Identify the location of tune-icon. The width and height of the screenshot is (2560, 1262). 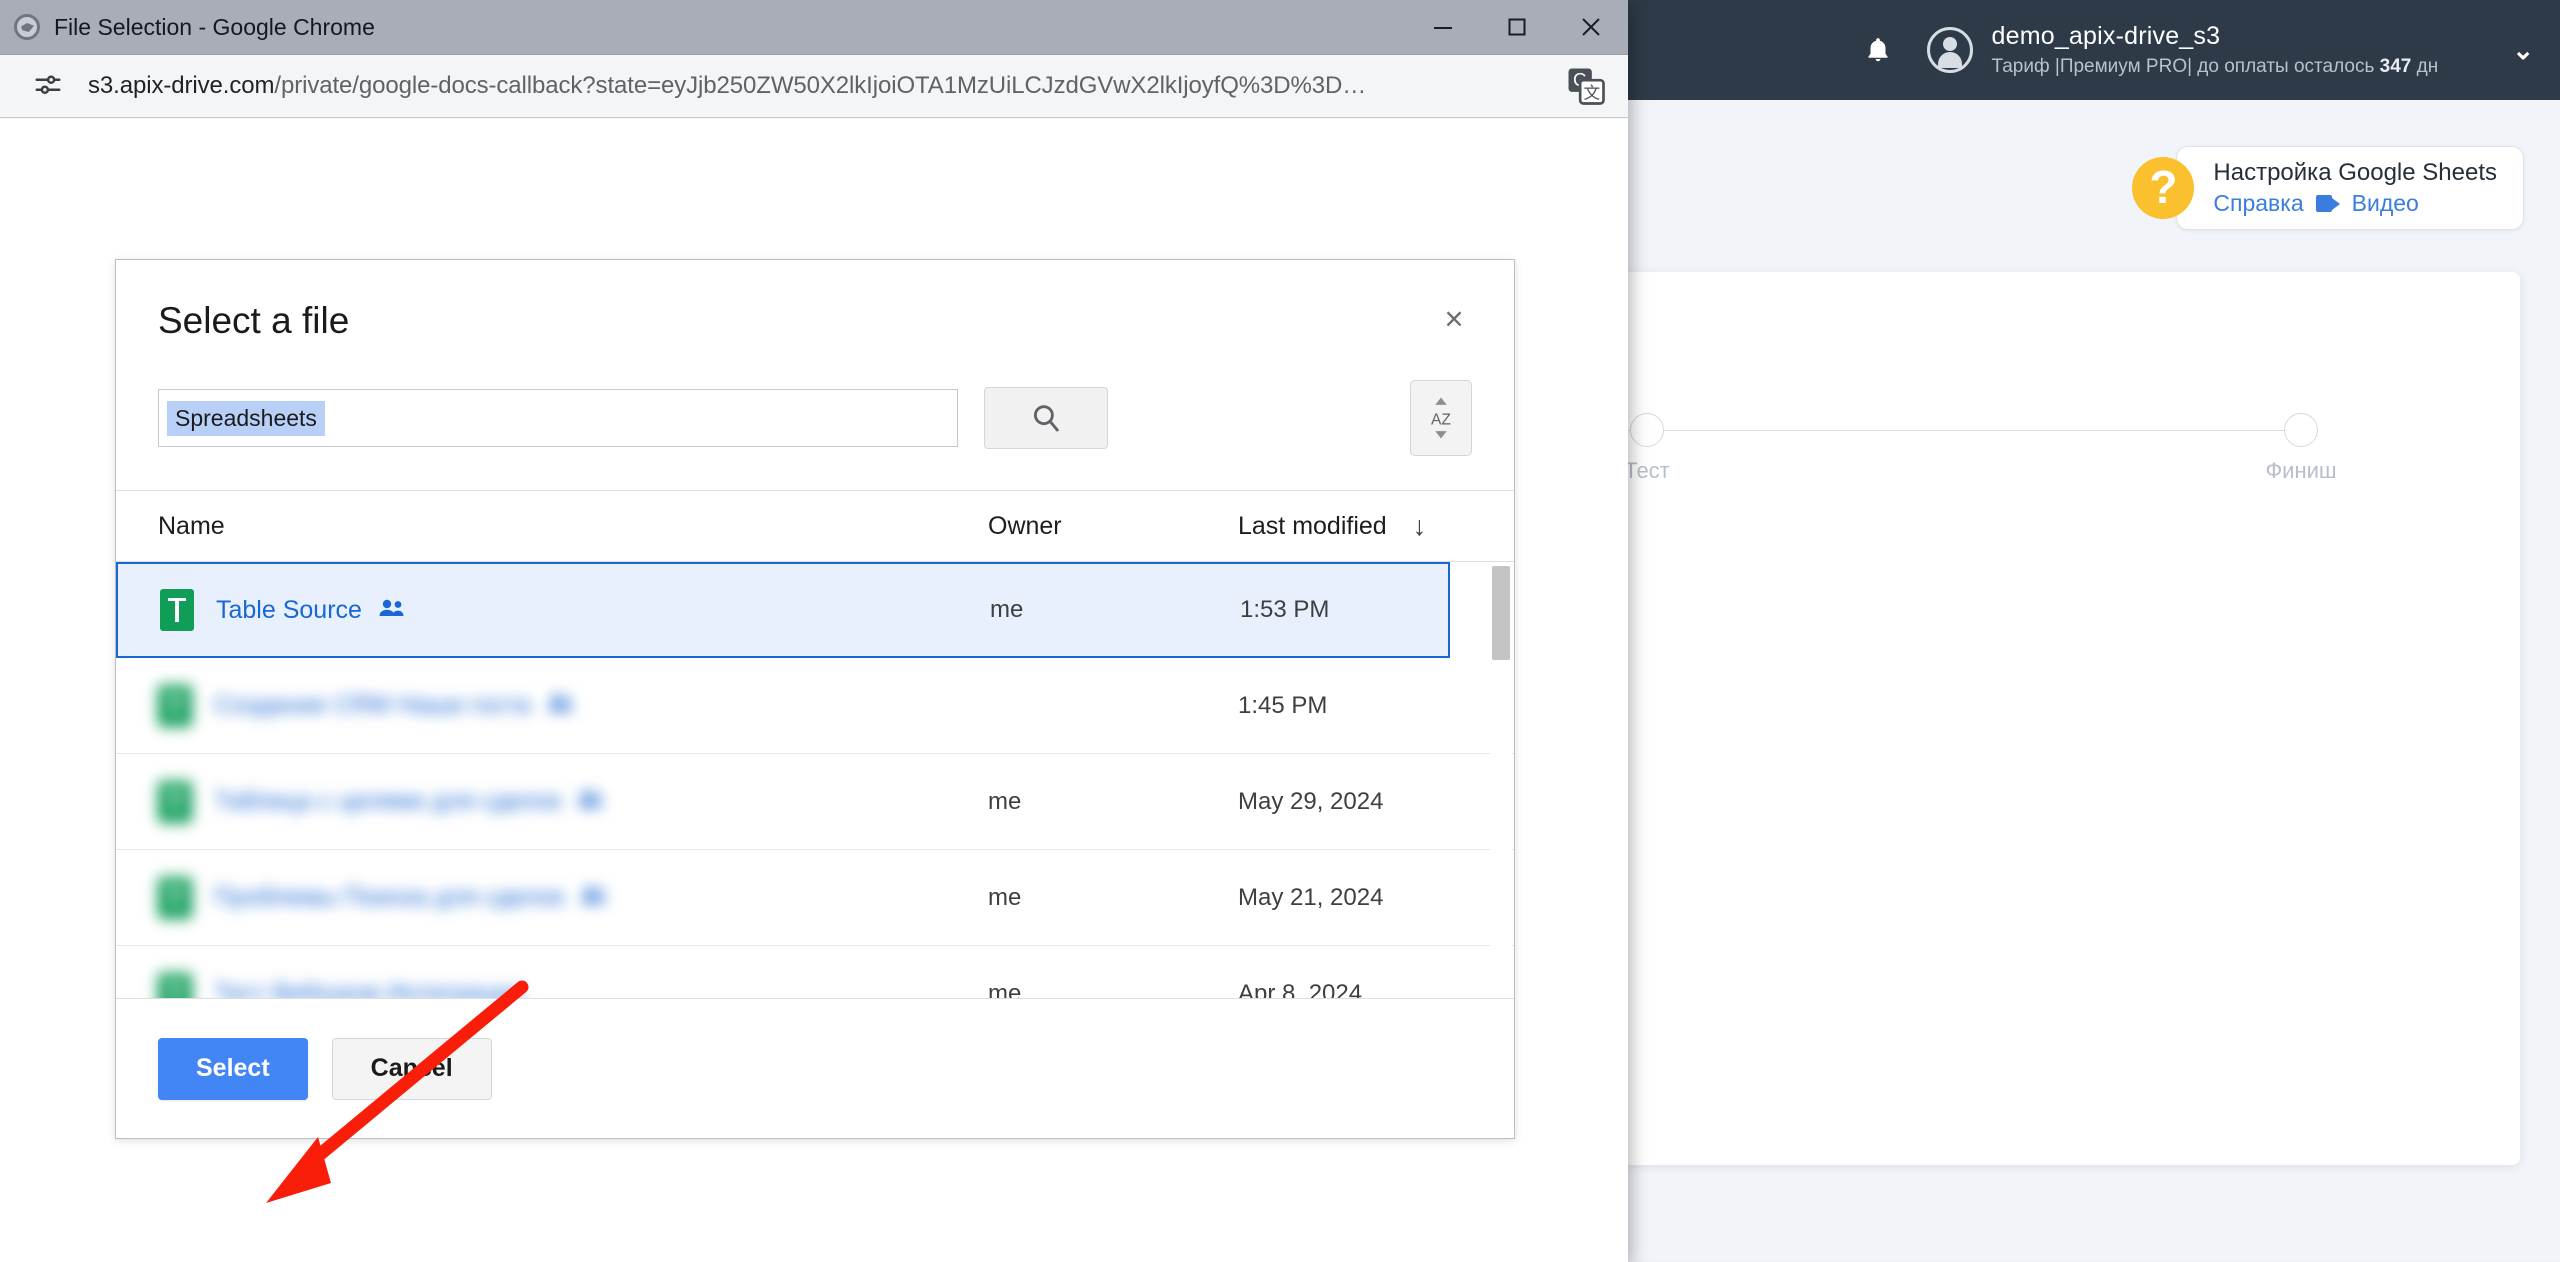
(48, 86).